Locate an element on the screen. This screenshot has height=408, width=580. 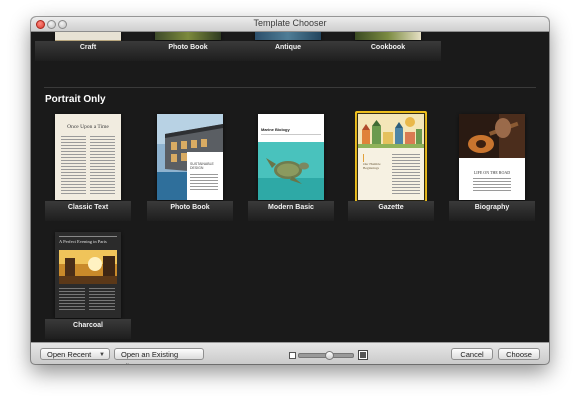
section-divider is located at coordinates (290, 87).